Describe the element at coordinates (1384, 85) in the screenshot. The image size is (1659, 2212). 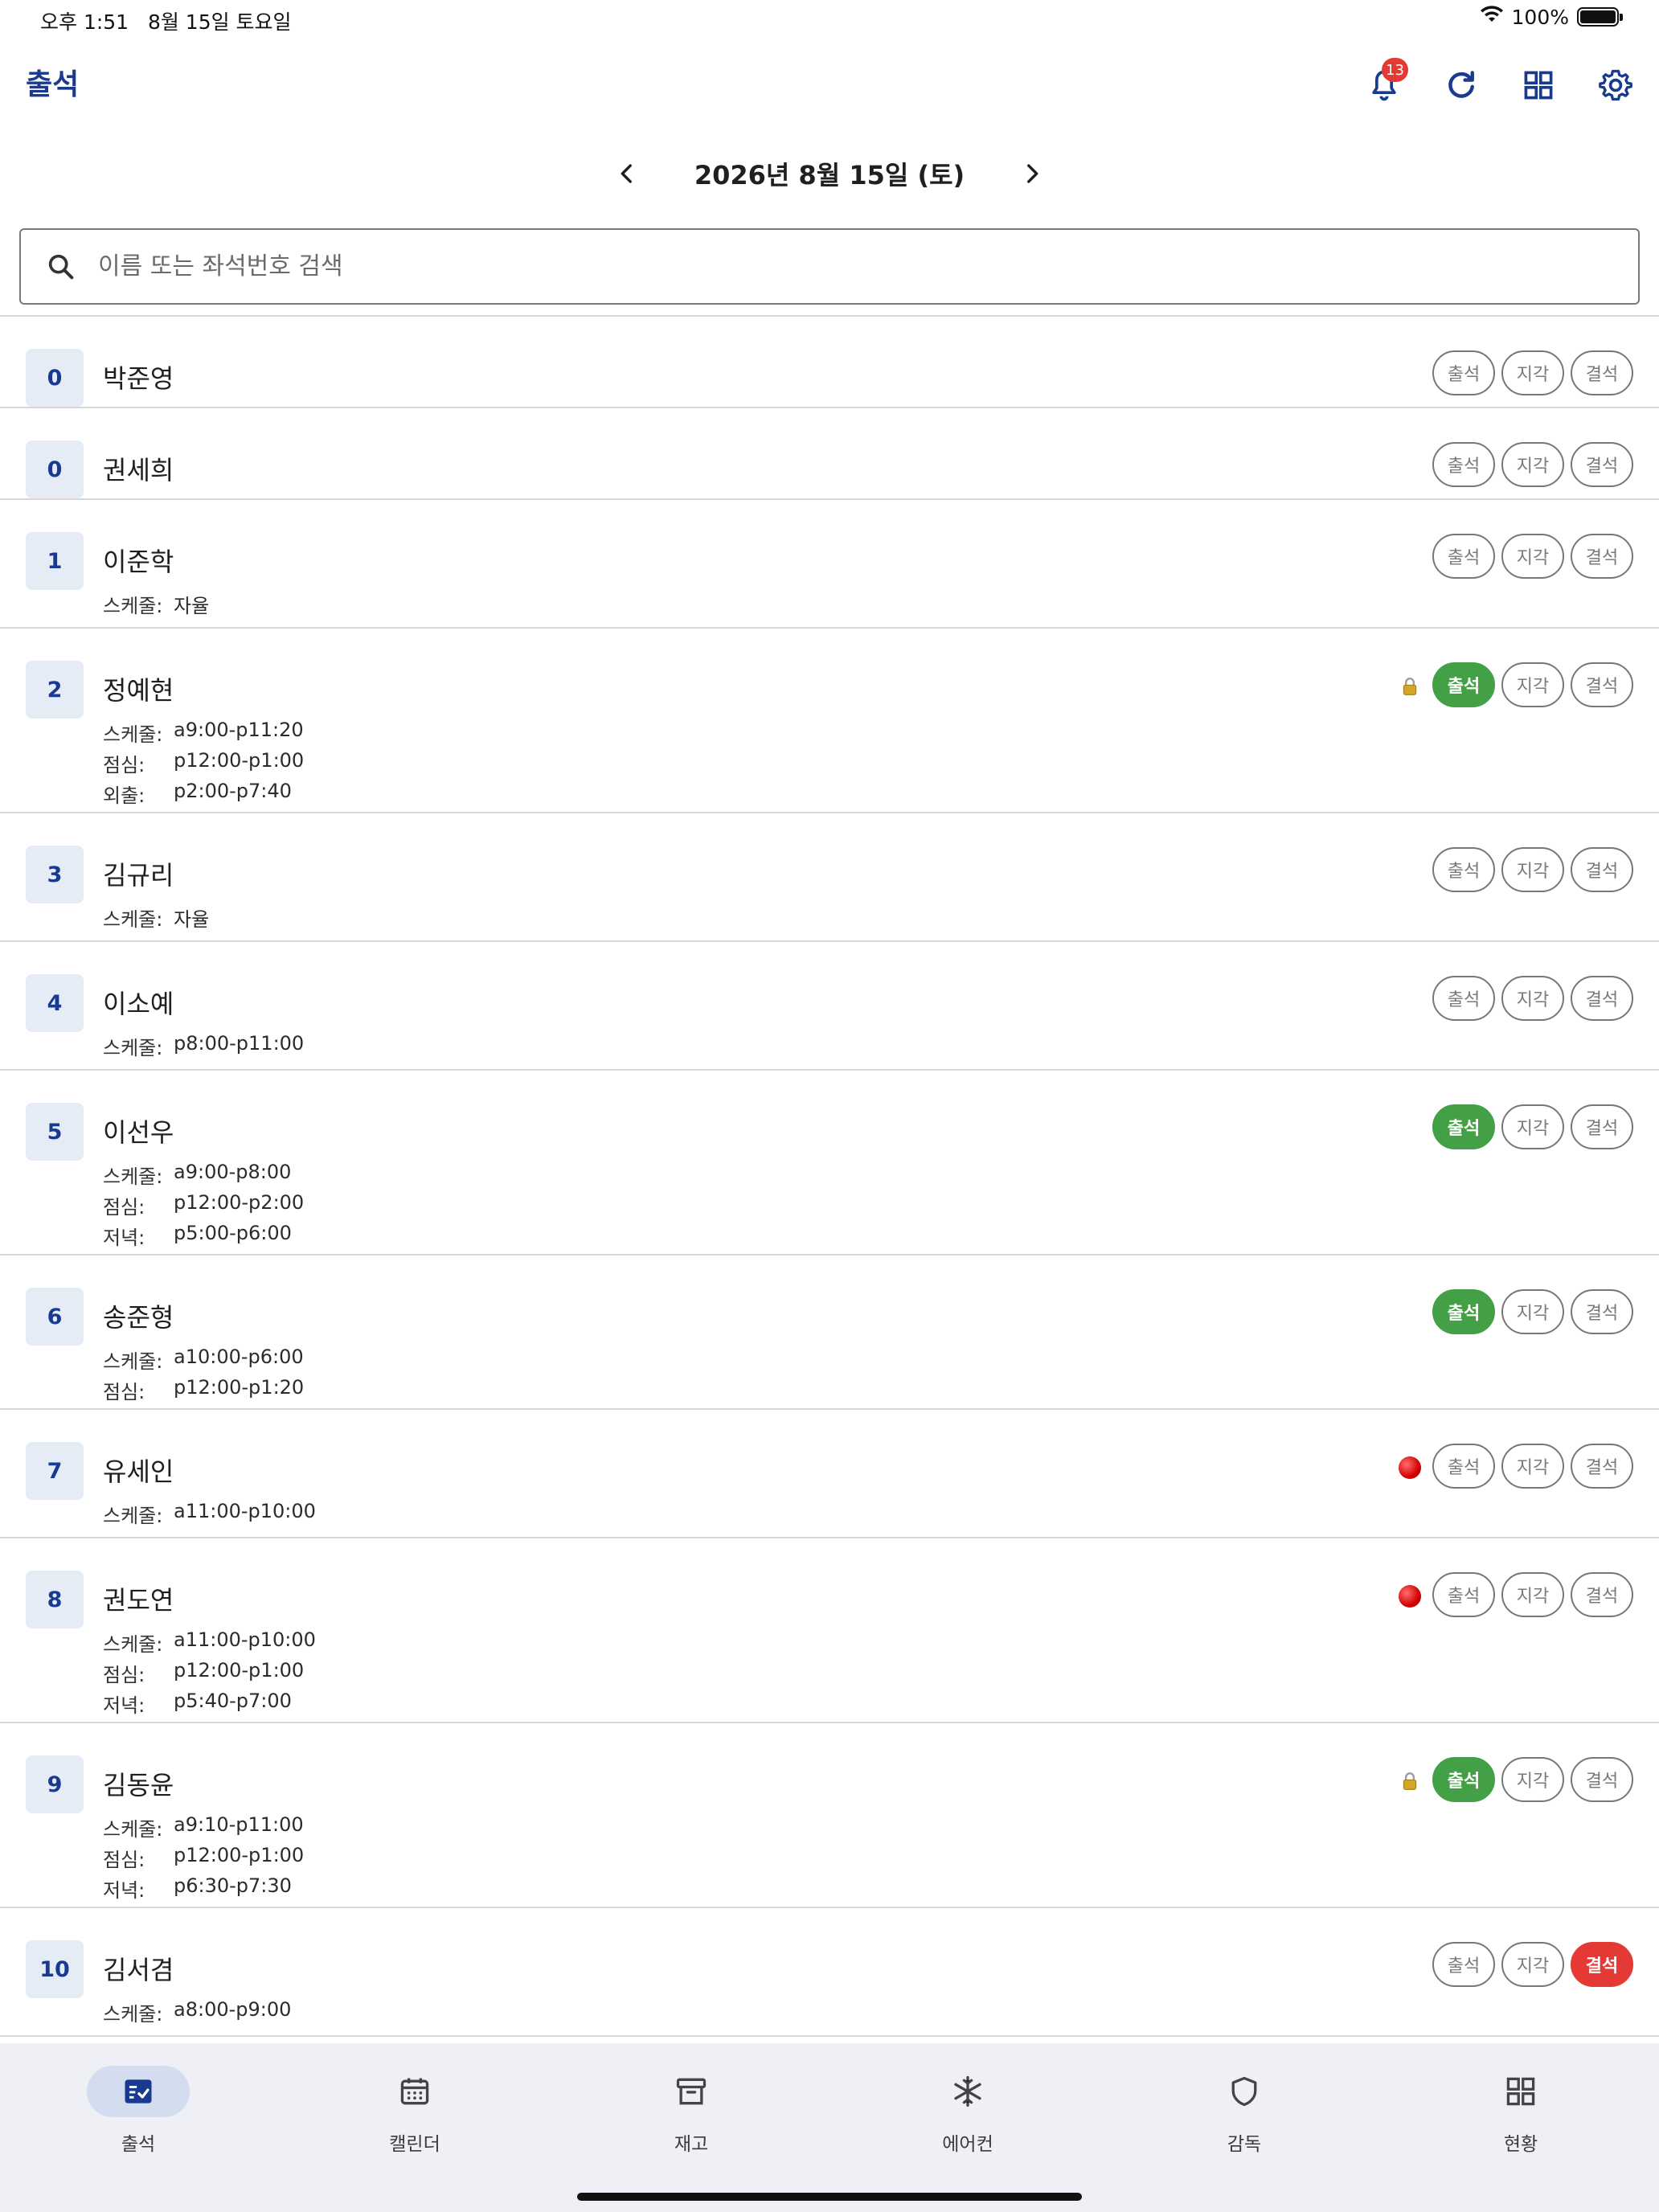
I see `notifications-button: 13` at that location.